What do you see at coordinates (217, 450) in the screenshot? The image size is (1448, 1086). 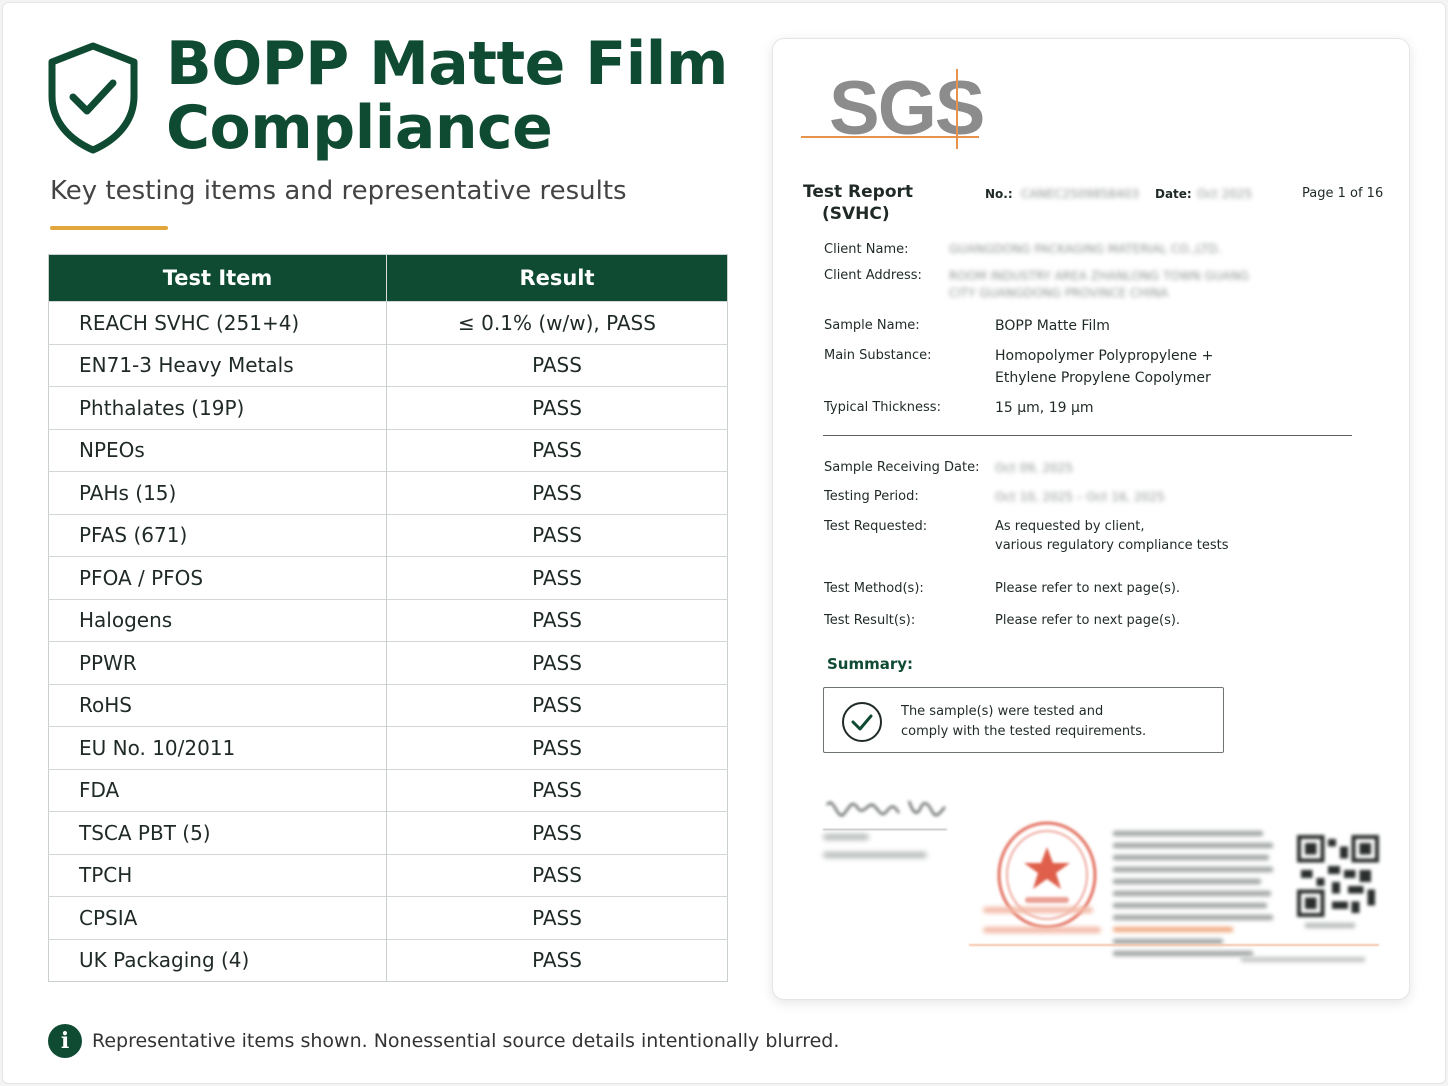 I see `test-item-cell: NPEOs` at bounding box center [217, 450].